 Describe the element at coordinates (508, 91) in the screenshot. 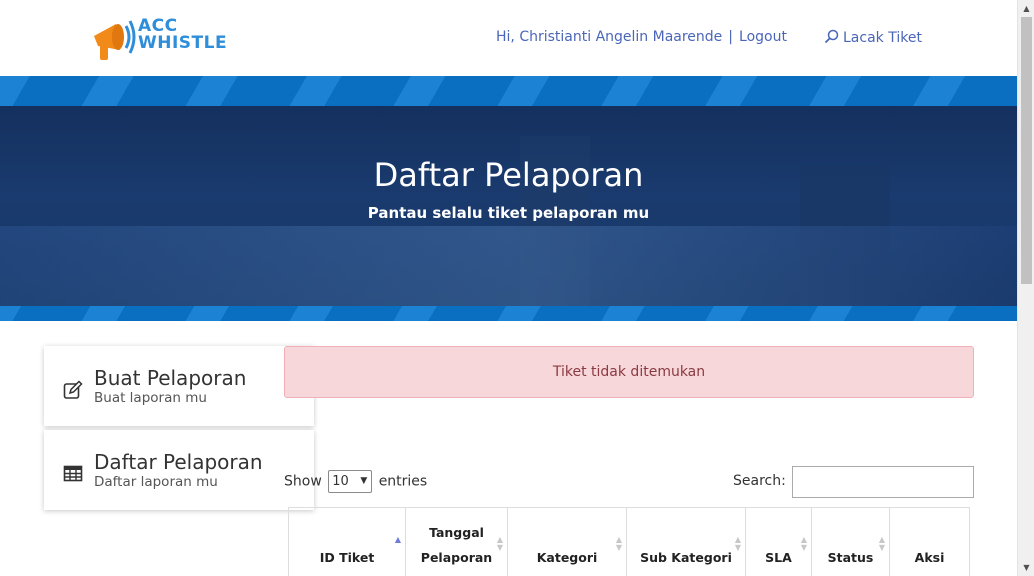

I see `hero-stripe-top` at that location.